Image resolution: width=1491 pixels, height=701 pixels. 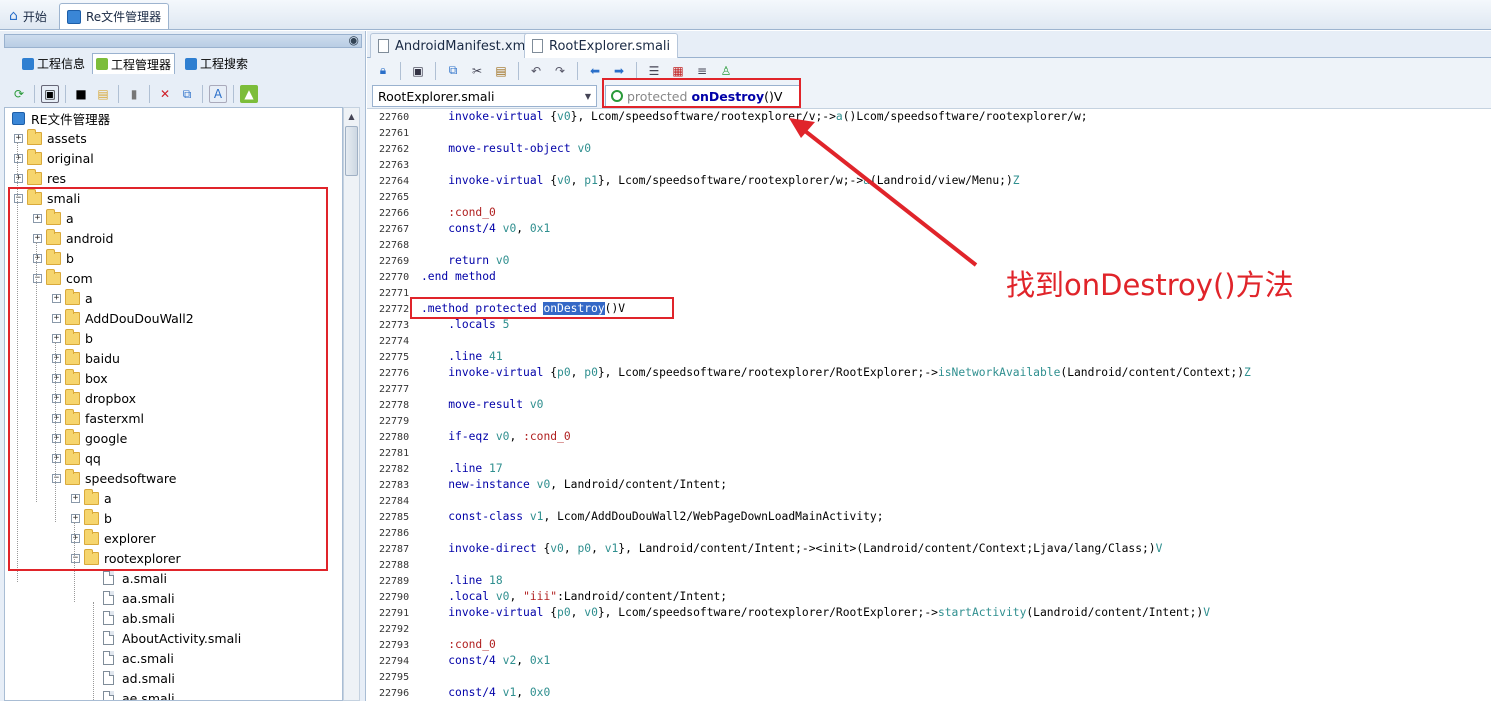 I want to click on annotation-text: 找到onDestroy()方法, so click(x=1150, y=285).